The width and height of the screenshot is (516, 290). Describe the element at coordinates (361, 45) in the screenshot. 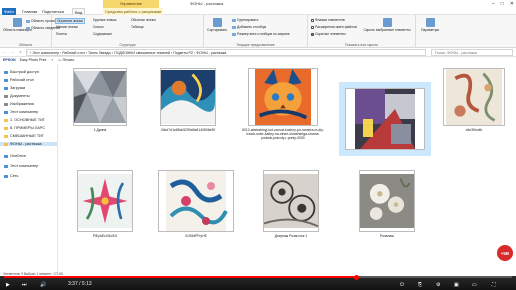

I see `ribbon-group-label: Показать или скрыть` at that location.